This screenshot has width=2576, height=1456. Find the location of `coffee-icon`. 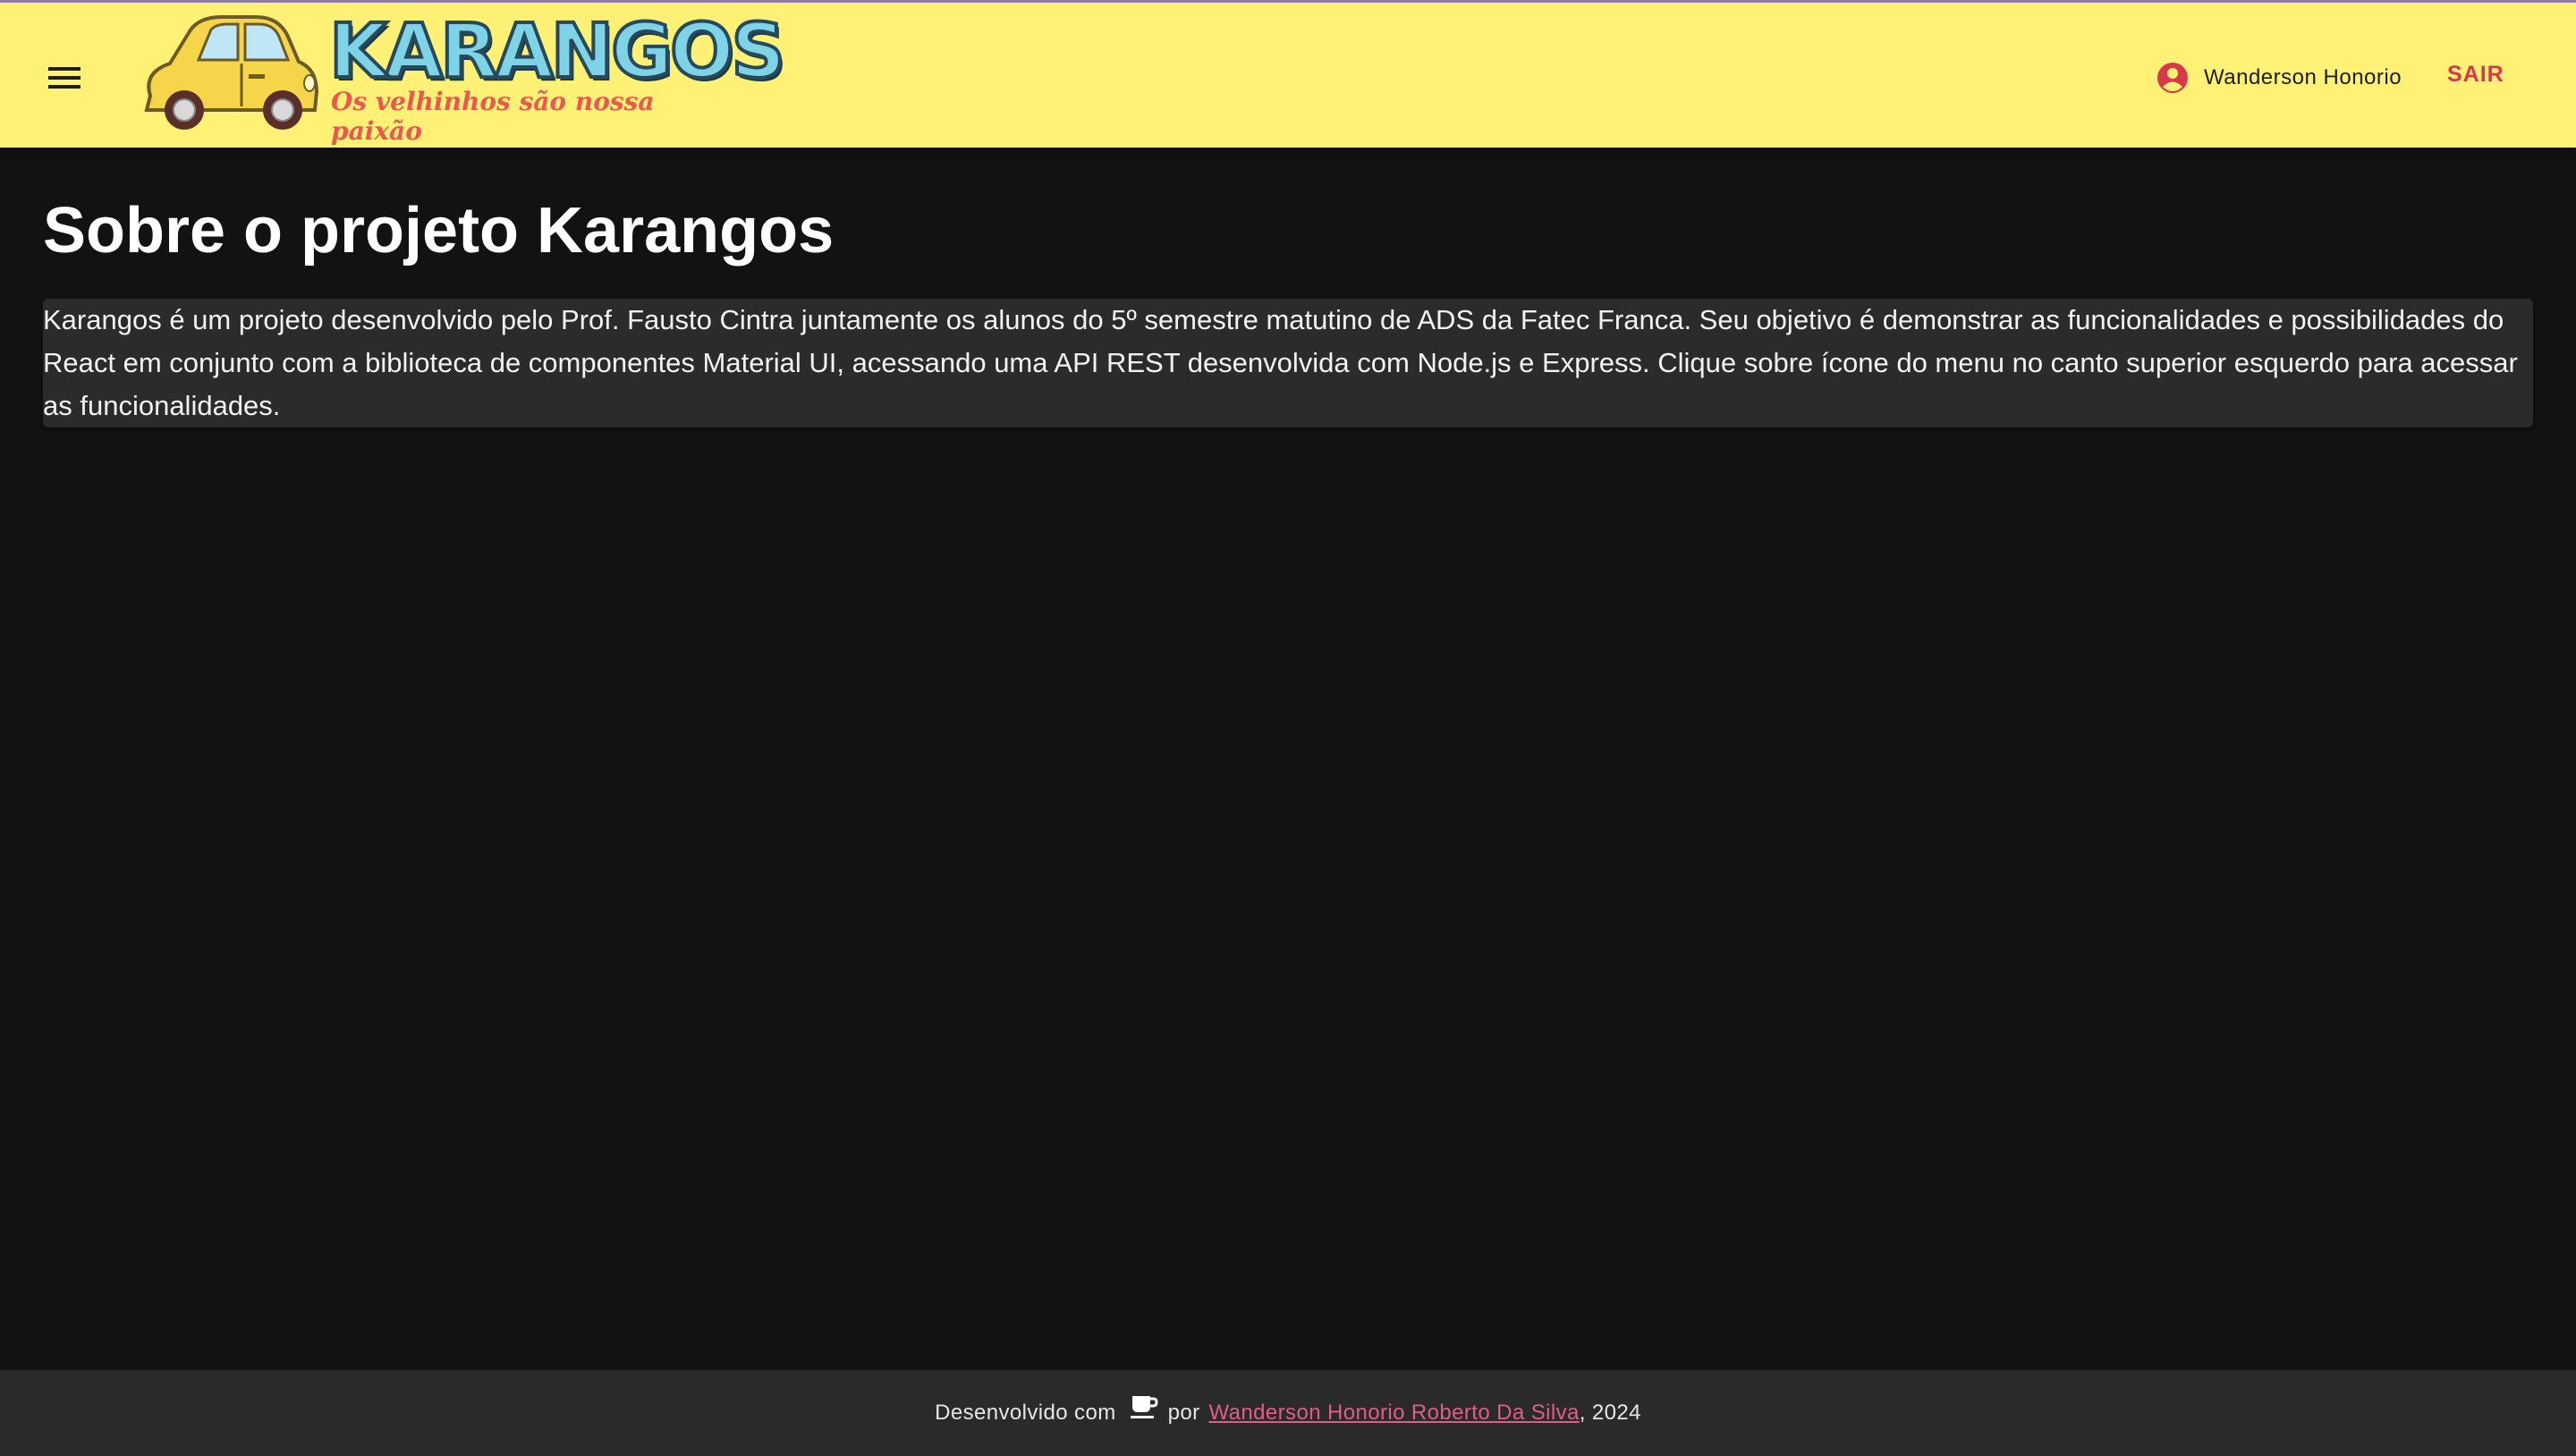

coffee-icon is located at coordinates (1144, 1407).